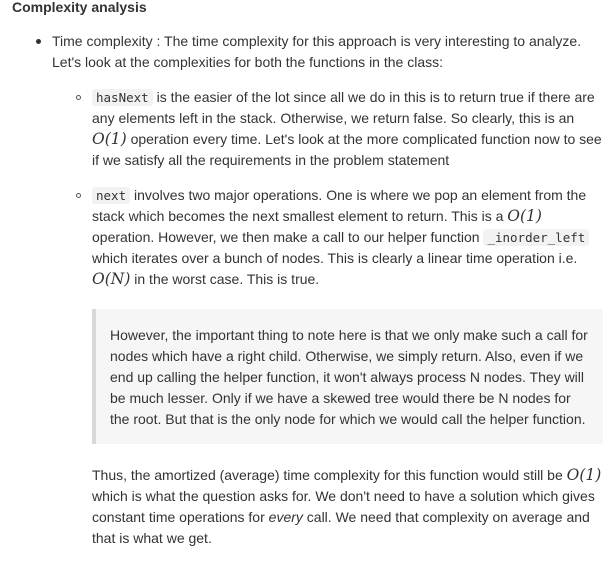 The width and height of the screenshot is (610, 569). What do you see at coordinates (227, 279) in the screenshot?
I see `sub2-text-d: in the worst case. This is true.` at bounding box center [227, 279].